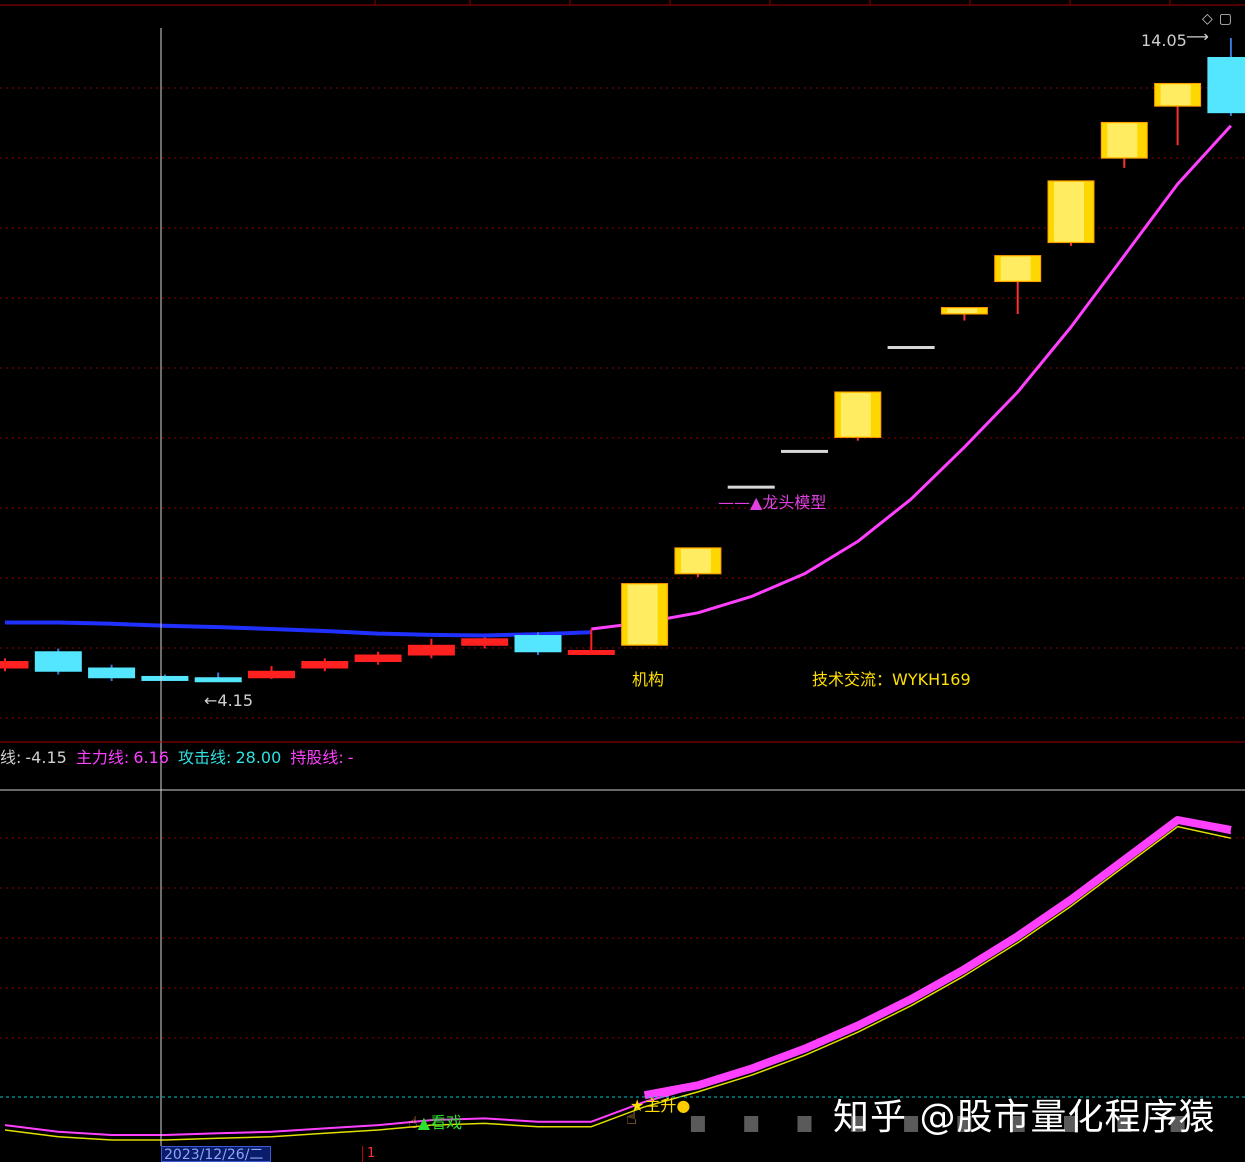  I want to click on blue-line-path, so click(298, 629).